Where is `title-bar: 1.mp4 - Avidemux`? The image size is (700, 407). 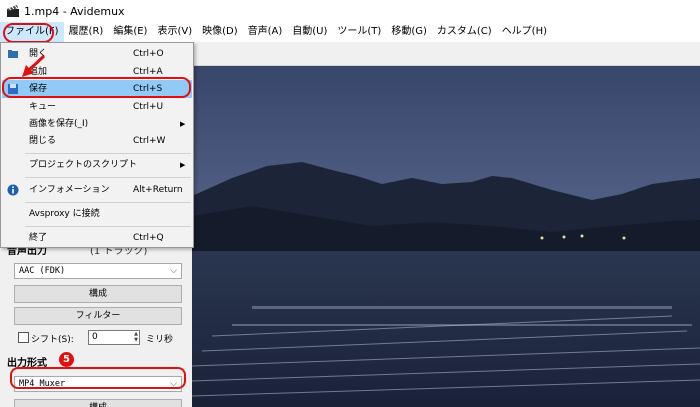 title-bar: 1.mp4 - Avidemux is located at coordinates (350, 11).